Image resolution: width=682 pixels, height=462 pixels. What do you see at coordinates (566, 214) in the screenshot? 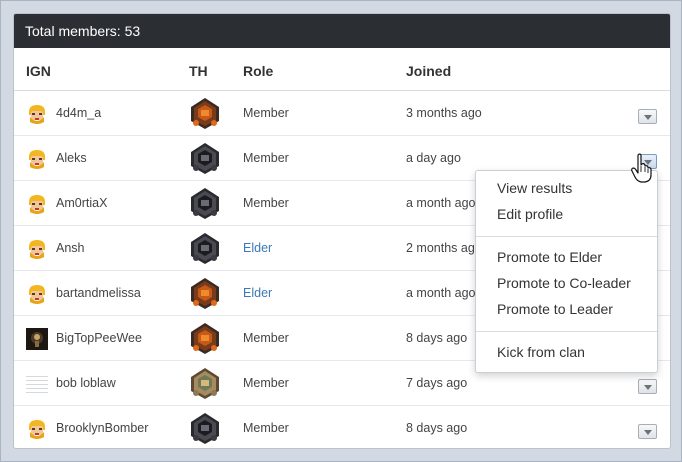
I see `menu-item-edit-profile: Edit profile` at bounding box center [566, 214].